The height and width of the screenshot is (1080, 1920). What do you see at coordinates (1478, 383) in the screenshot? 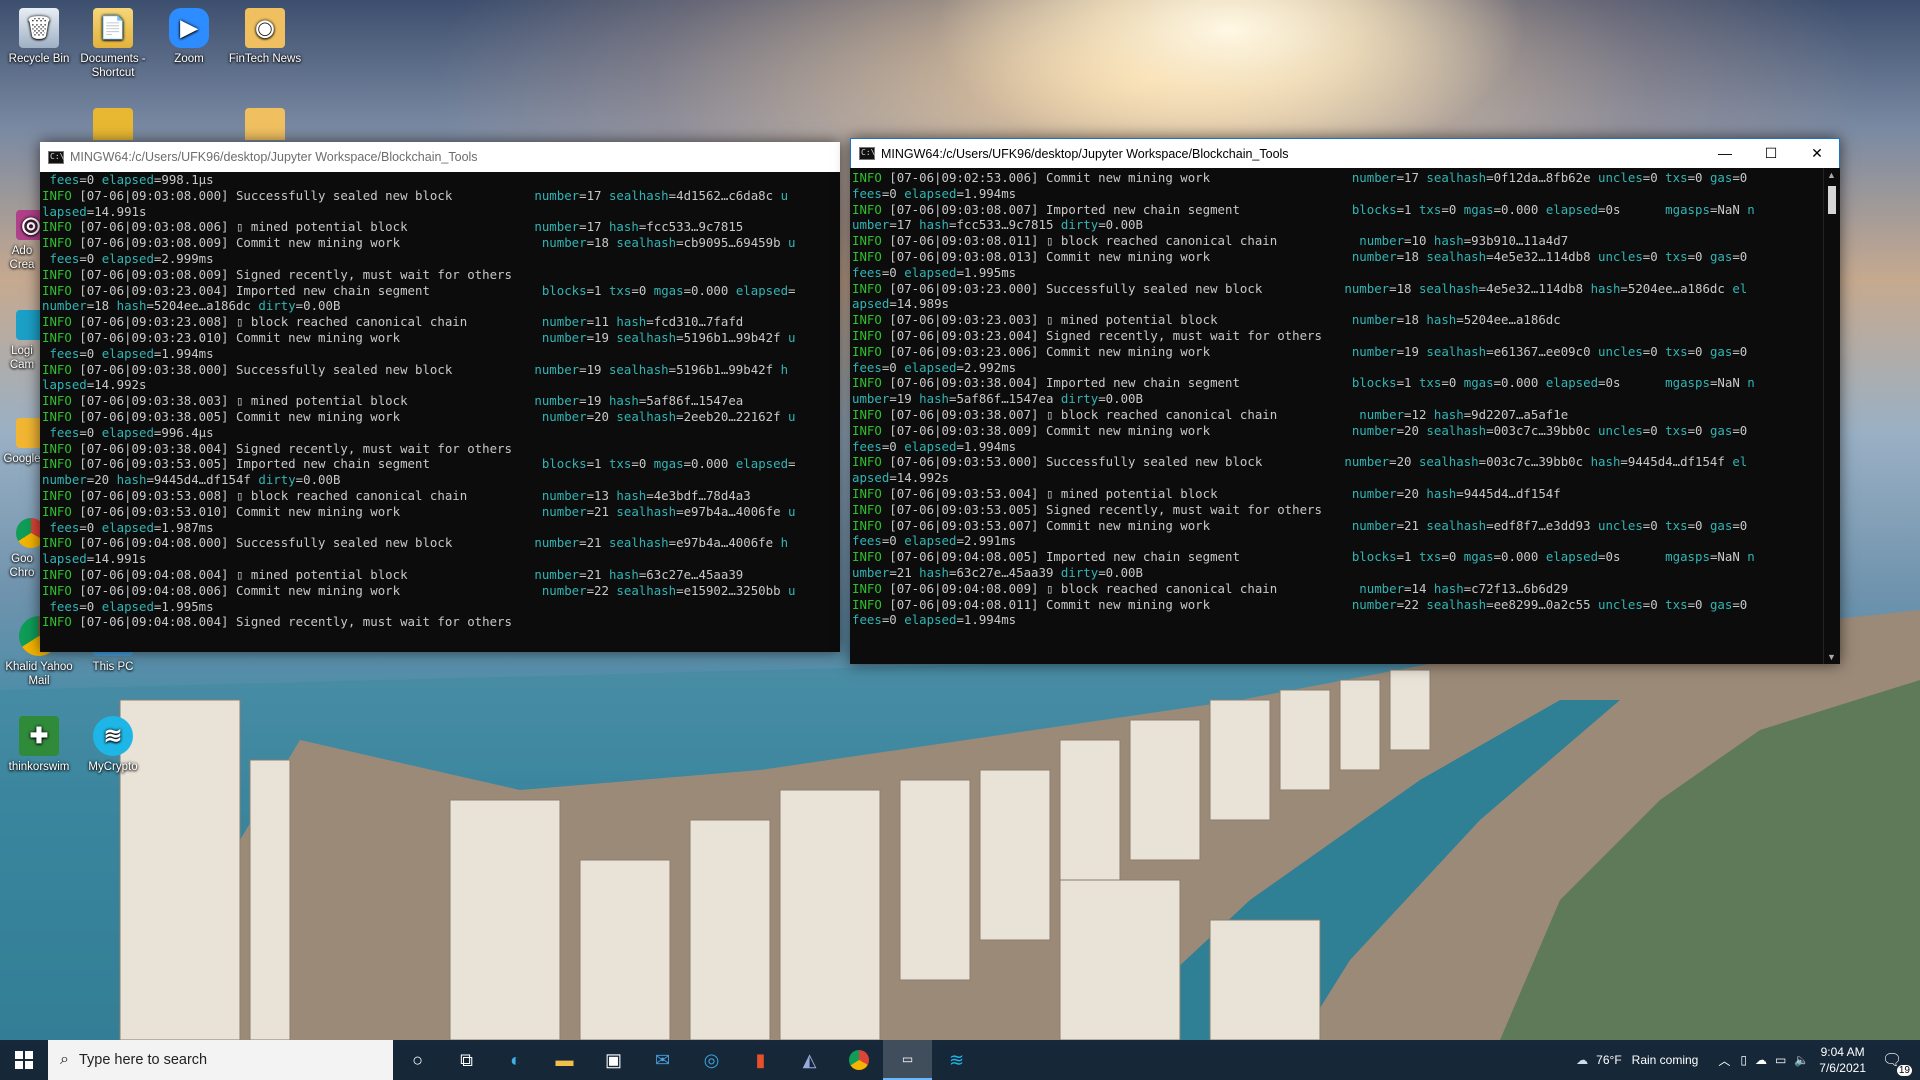
I see `log-key: mgas` at bounding box center [1478, 383].